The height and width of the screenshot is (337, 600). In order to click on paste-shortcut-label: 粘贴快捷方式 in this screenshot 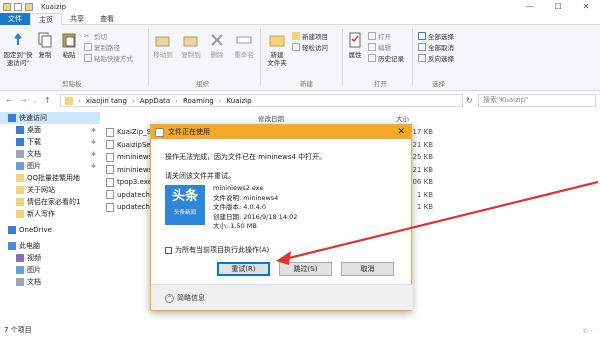, I will do `click(113, 59)`.